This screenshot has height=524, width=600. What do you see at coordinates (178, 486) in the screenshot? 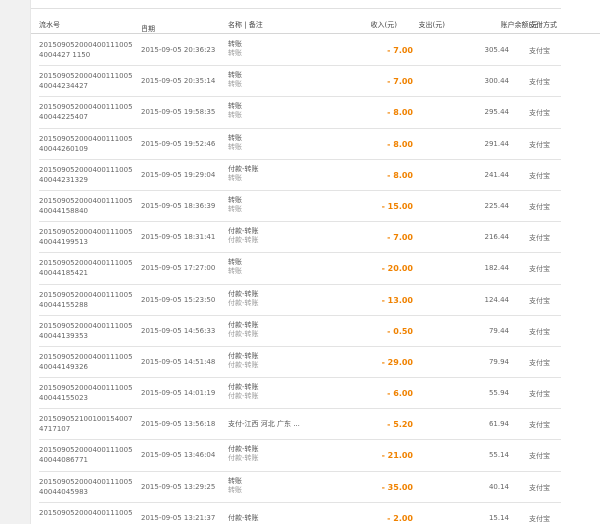
I see `row-date: 2015-09-05 13:29:25` at bounding box center [178, 486].